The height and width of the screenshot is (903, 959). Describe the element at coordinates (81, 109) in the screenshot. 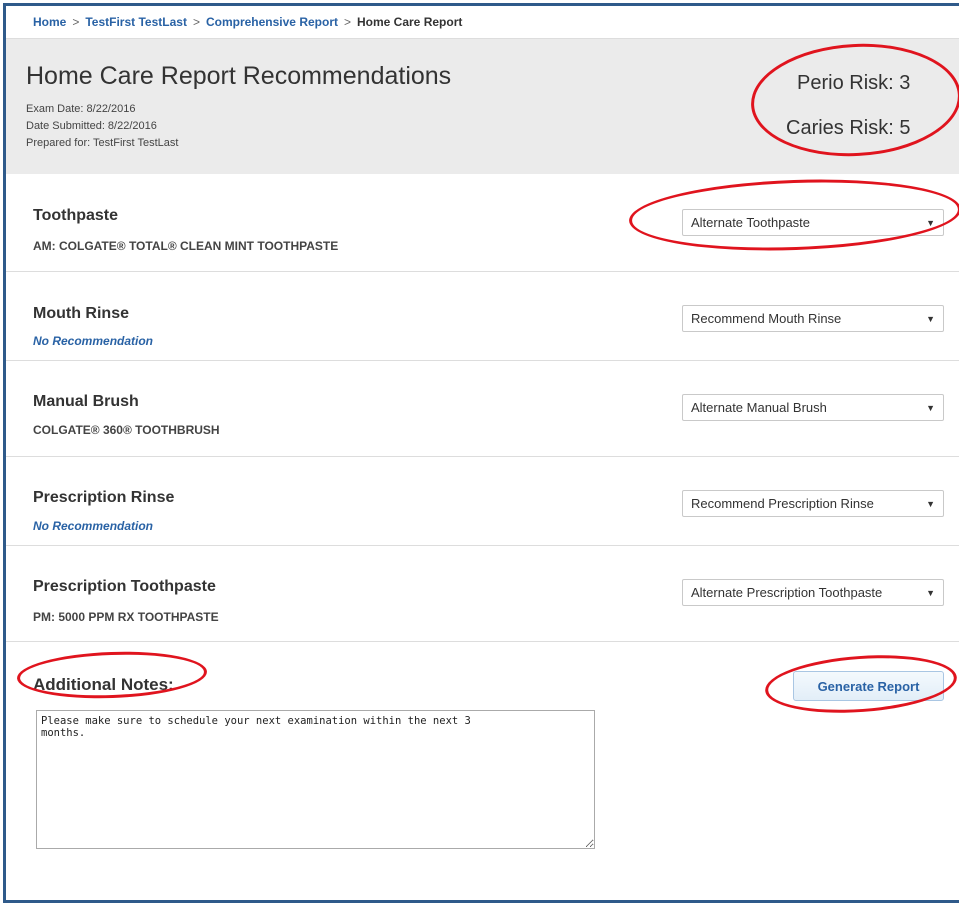

I see `exam-date: Exam Date: 8/22/2016` at that location.